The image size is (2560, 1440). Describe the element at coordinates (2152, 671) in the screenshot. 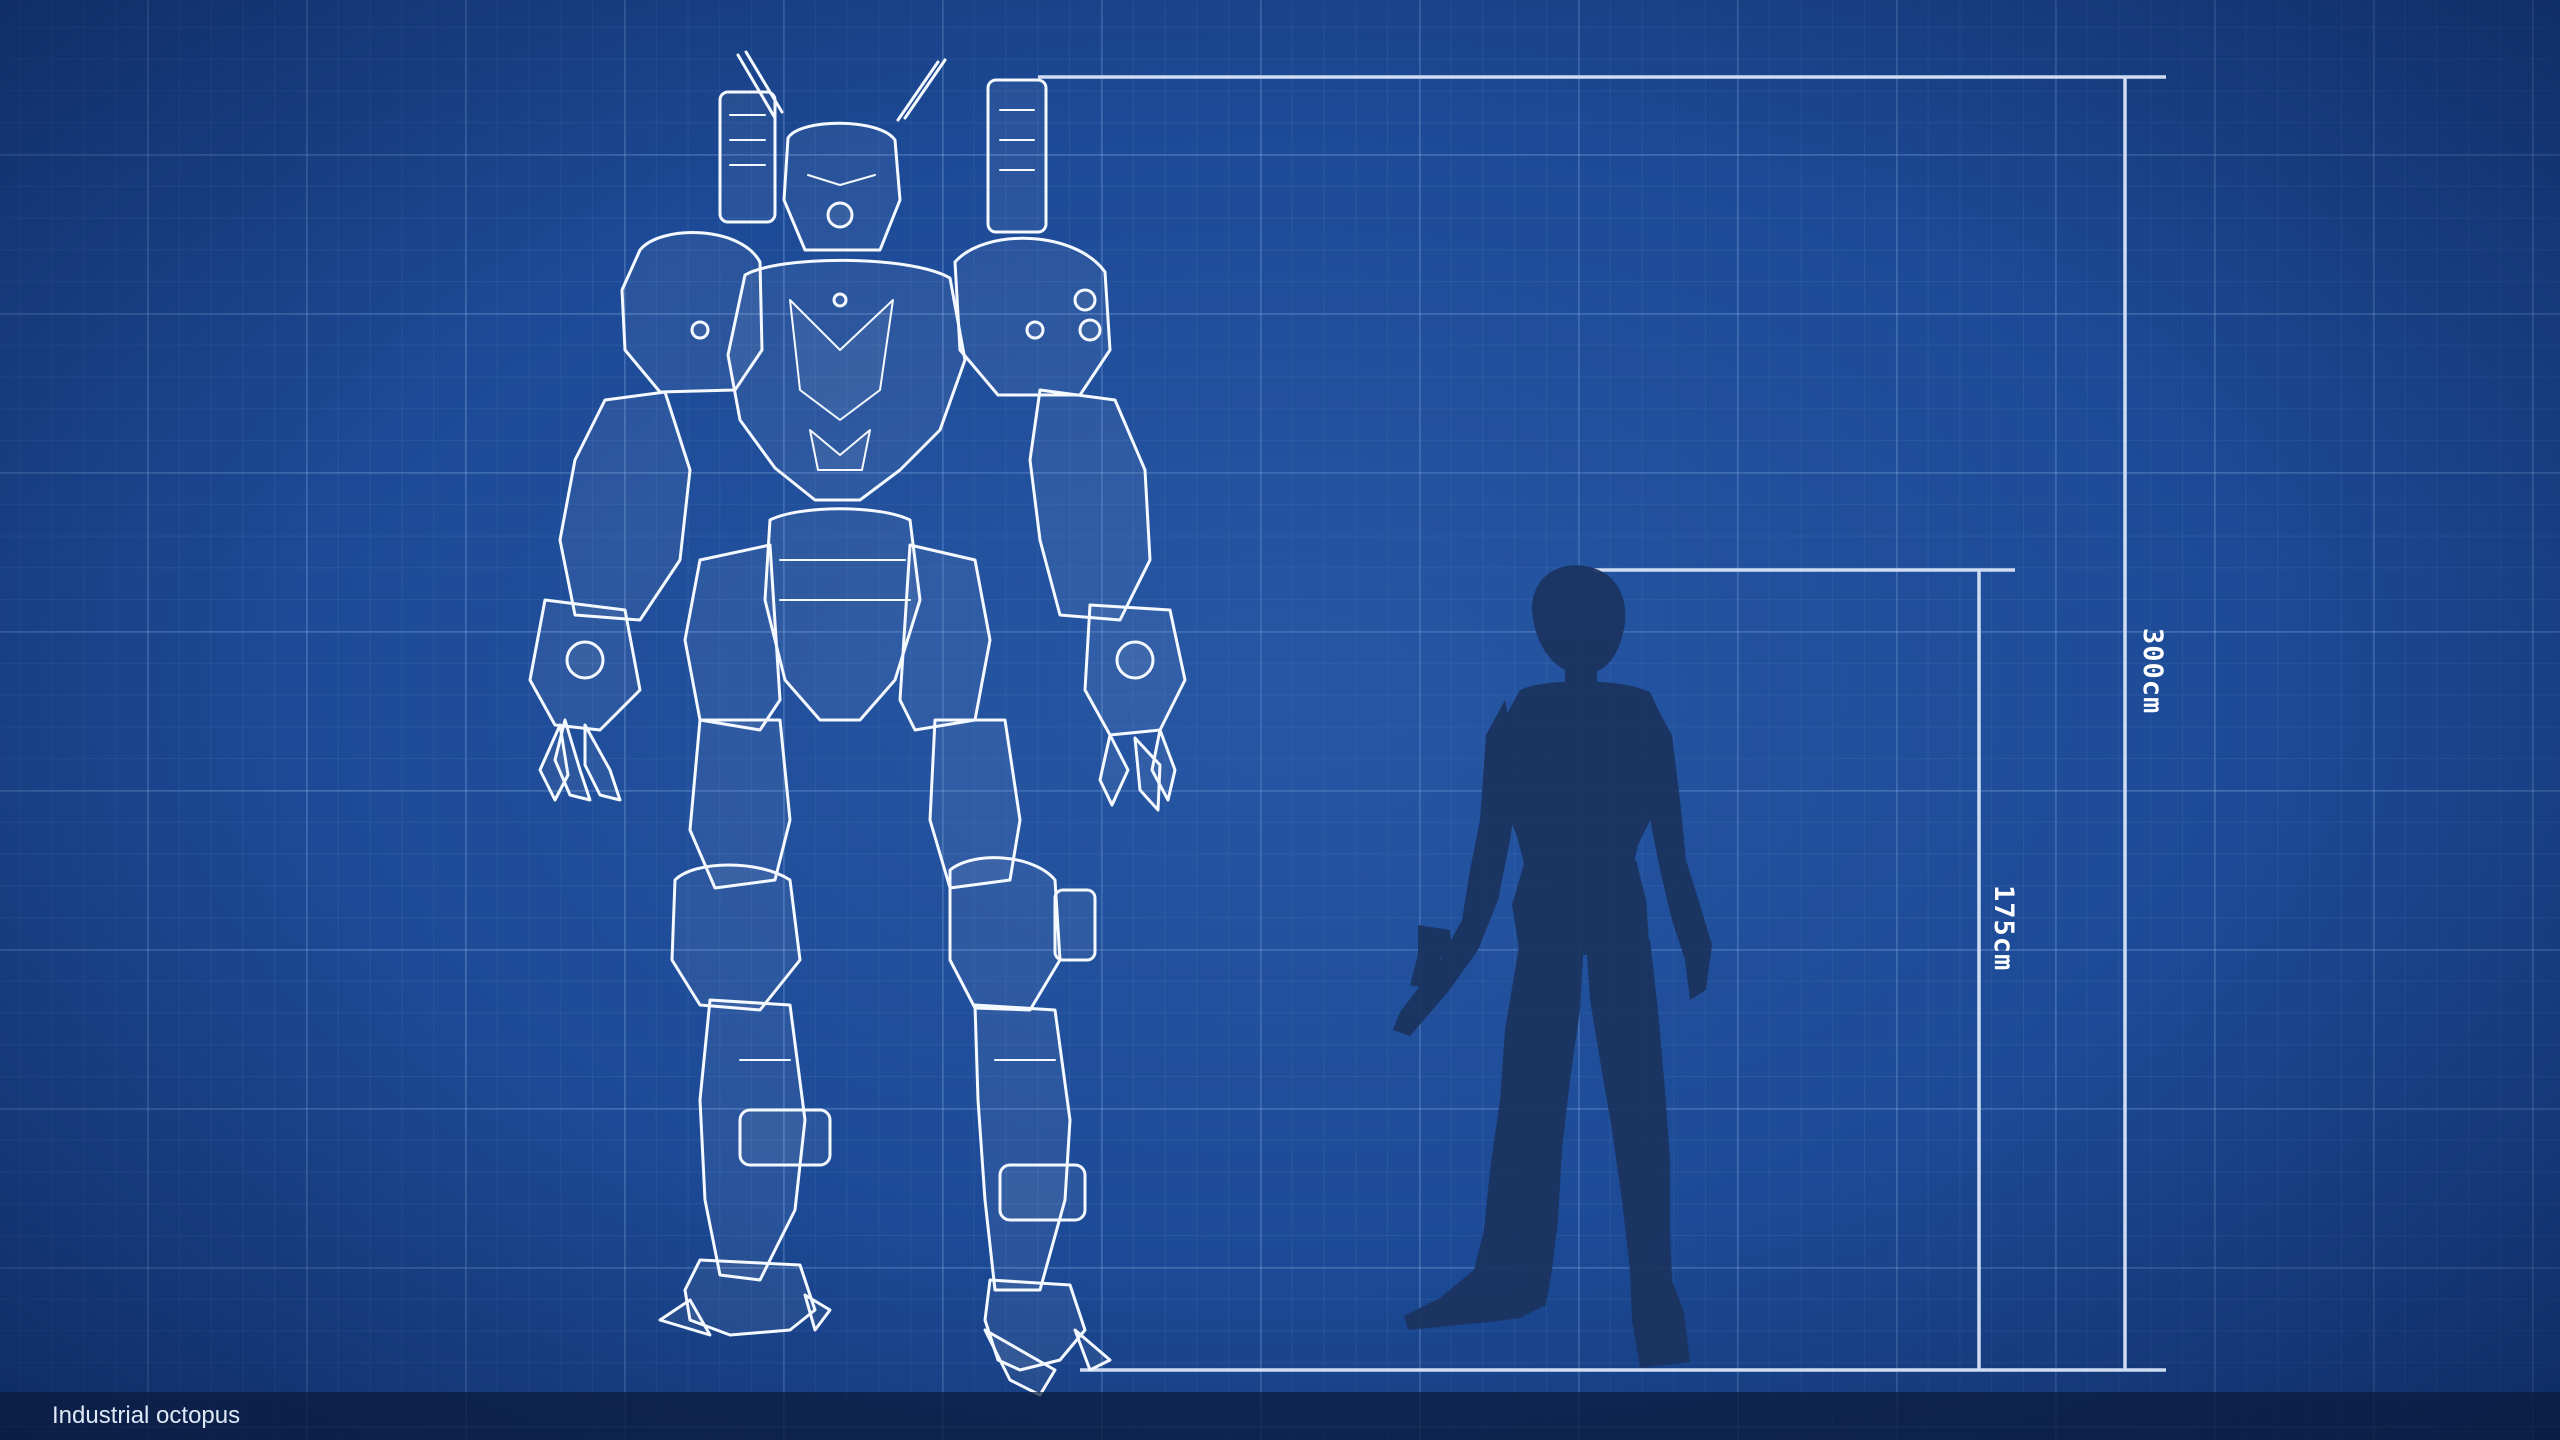

I see `robot-height-label: 300cm` at that location.